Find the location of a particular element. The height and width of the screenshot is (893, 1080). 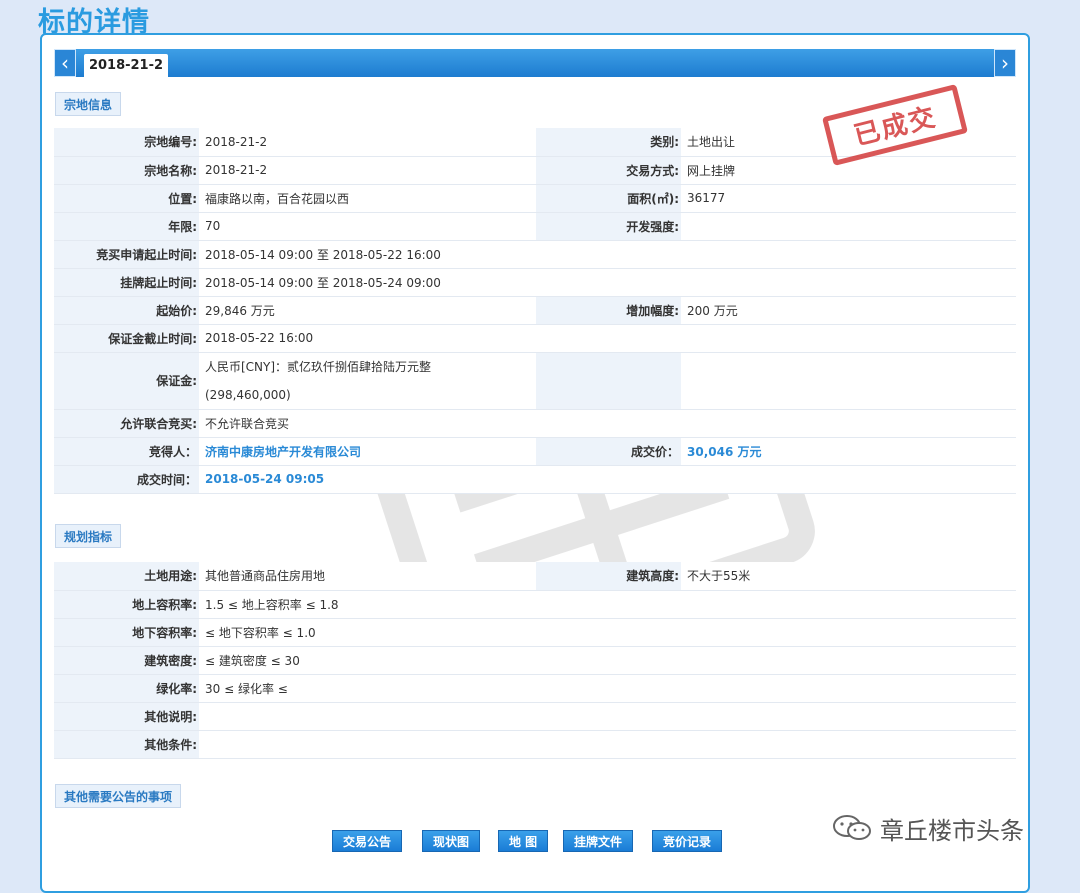

table-row: 保证金截止时间: 2018-05-22 16:00 is located at coordinates (535, 338).